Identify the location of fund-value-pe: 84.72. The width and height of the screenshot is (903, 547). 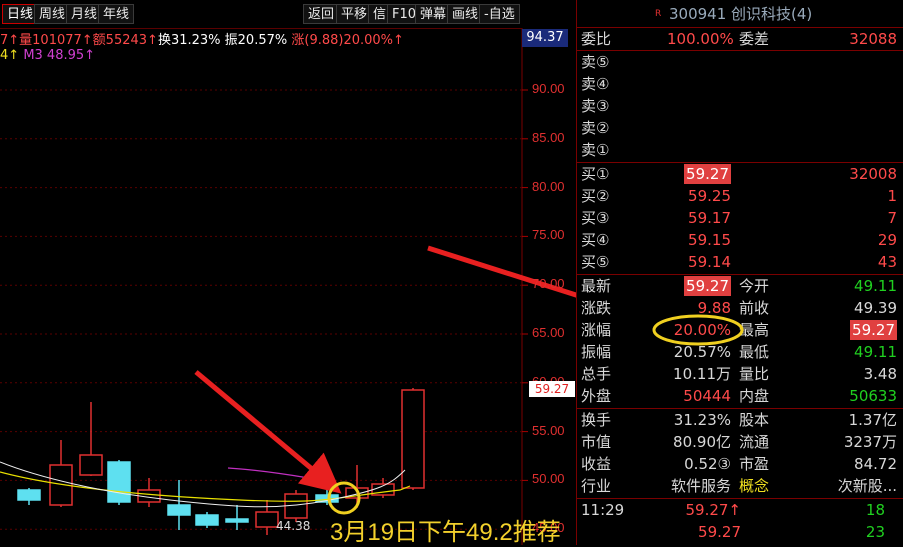
(875, 464).